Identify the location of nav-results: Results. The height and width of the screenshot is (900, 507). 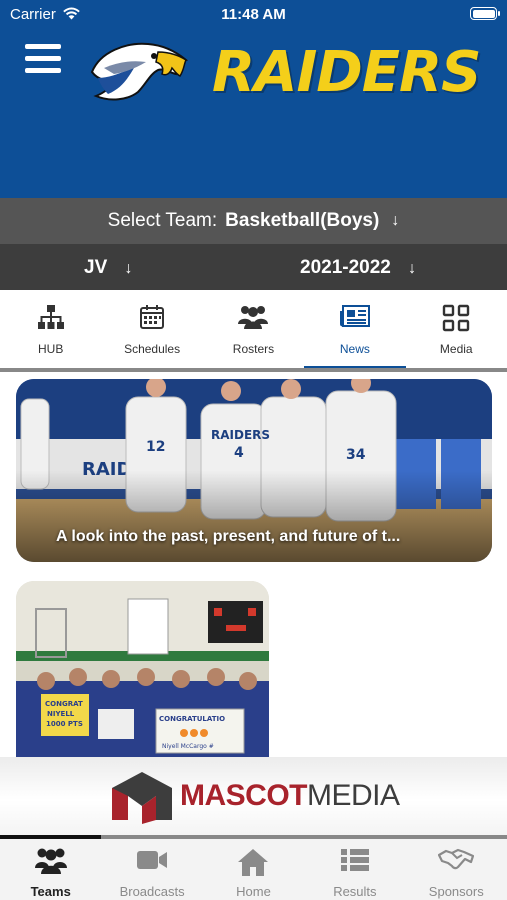
(354, 869).